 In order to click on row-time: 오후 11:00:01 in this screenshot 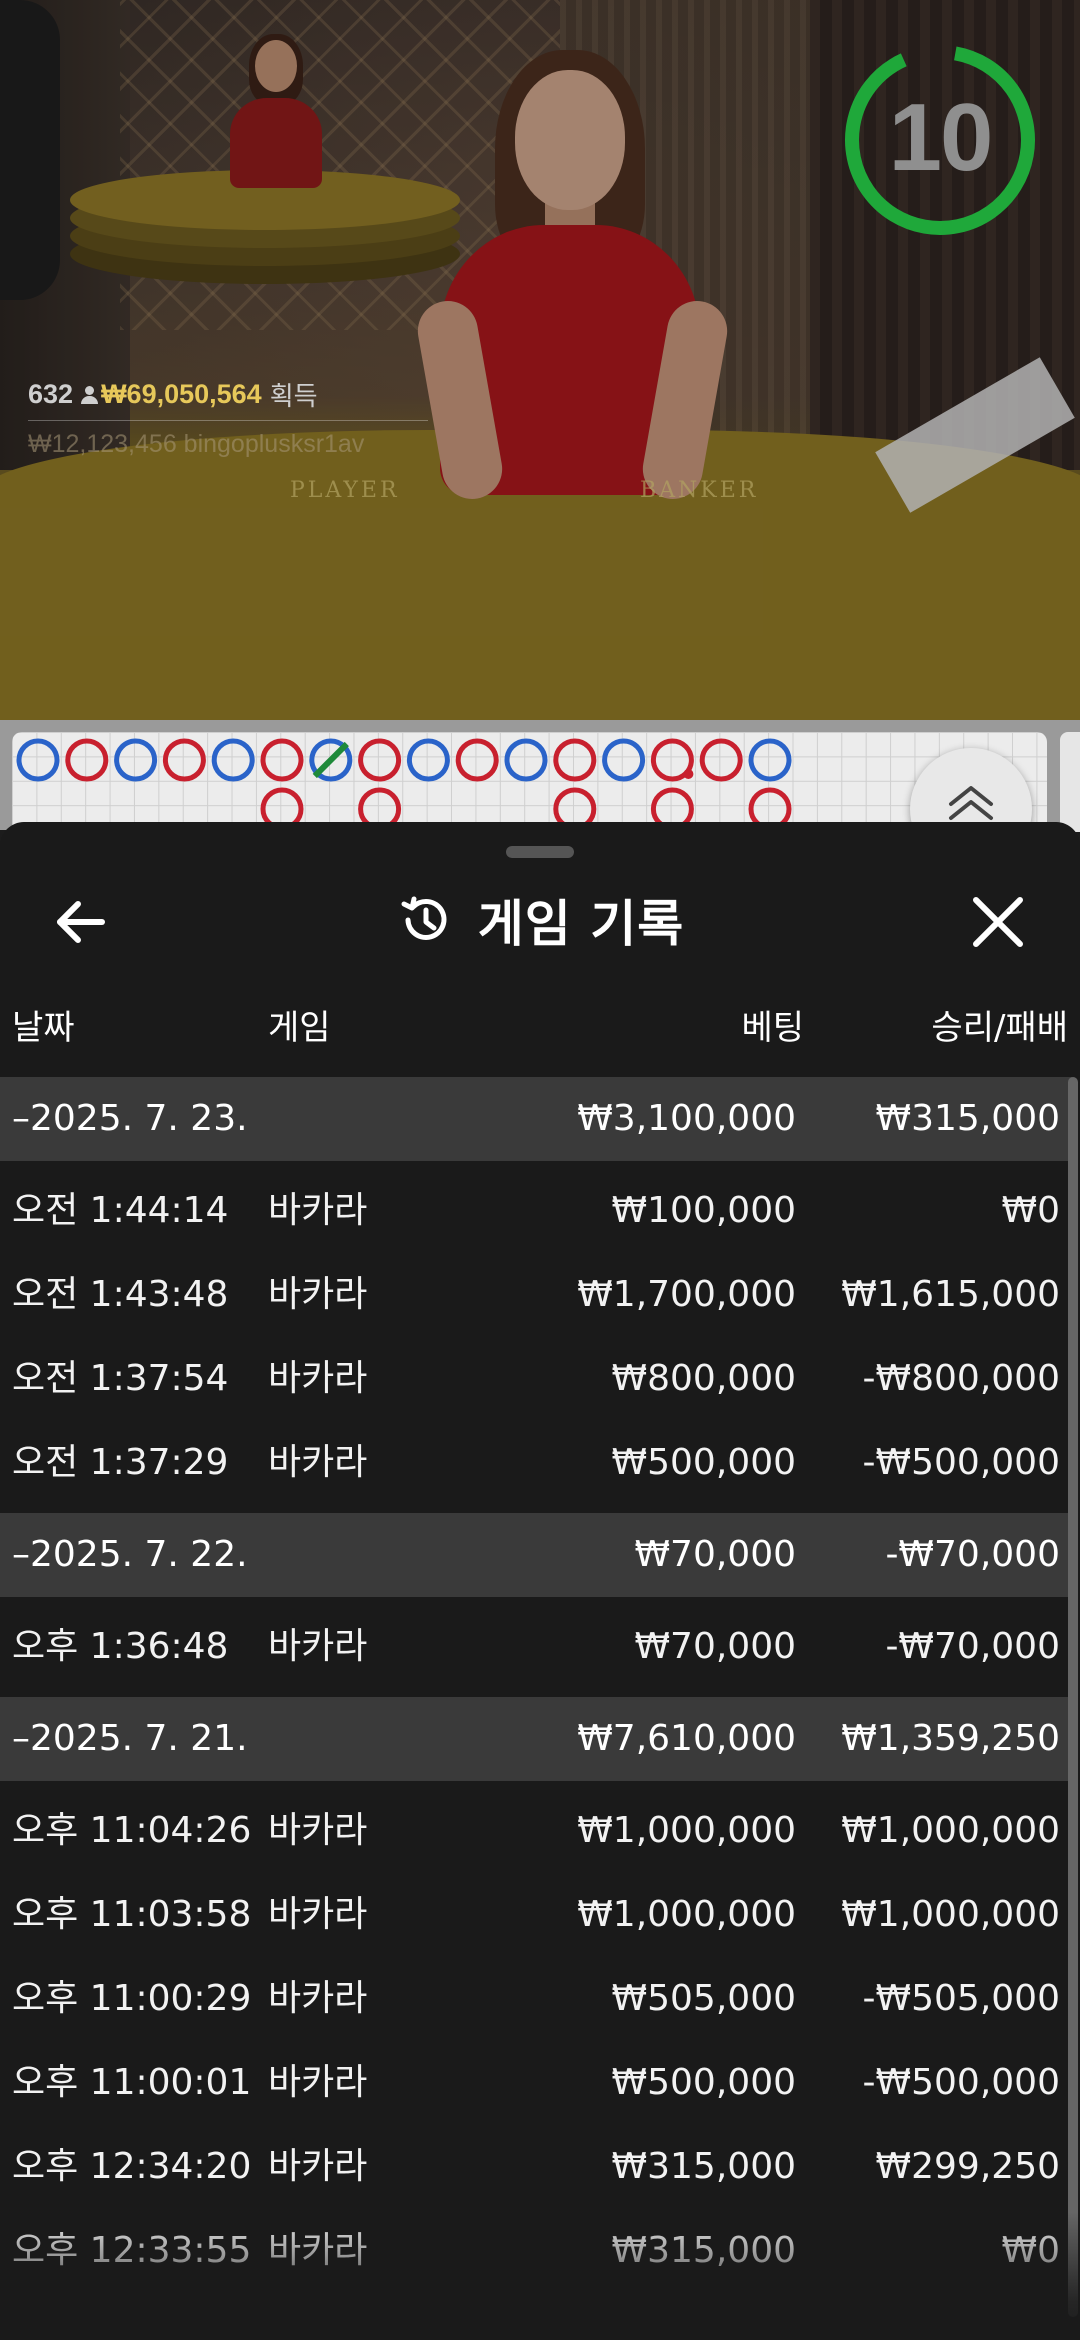, I will do `click(132, 2082)`.